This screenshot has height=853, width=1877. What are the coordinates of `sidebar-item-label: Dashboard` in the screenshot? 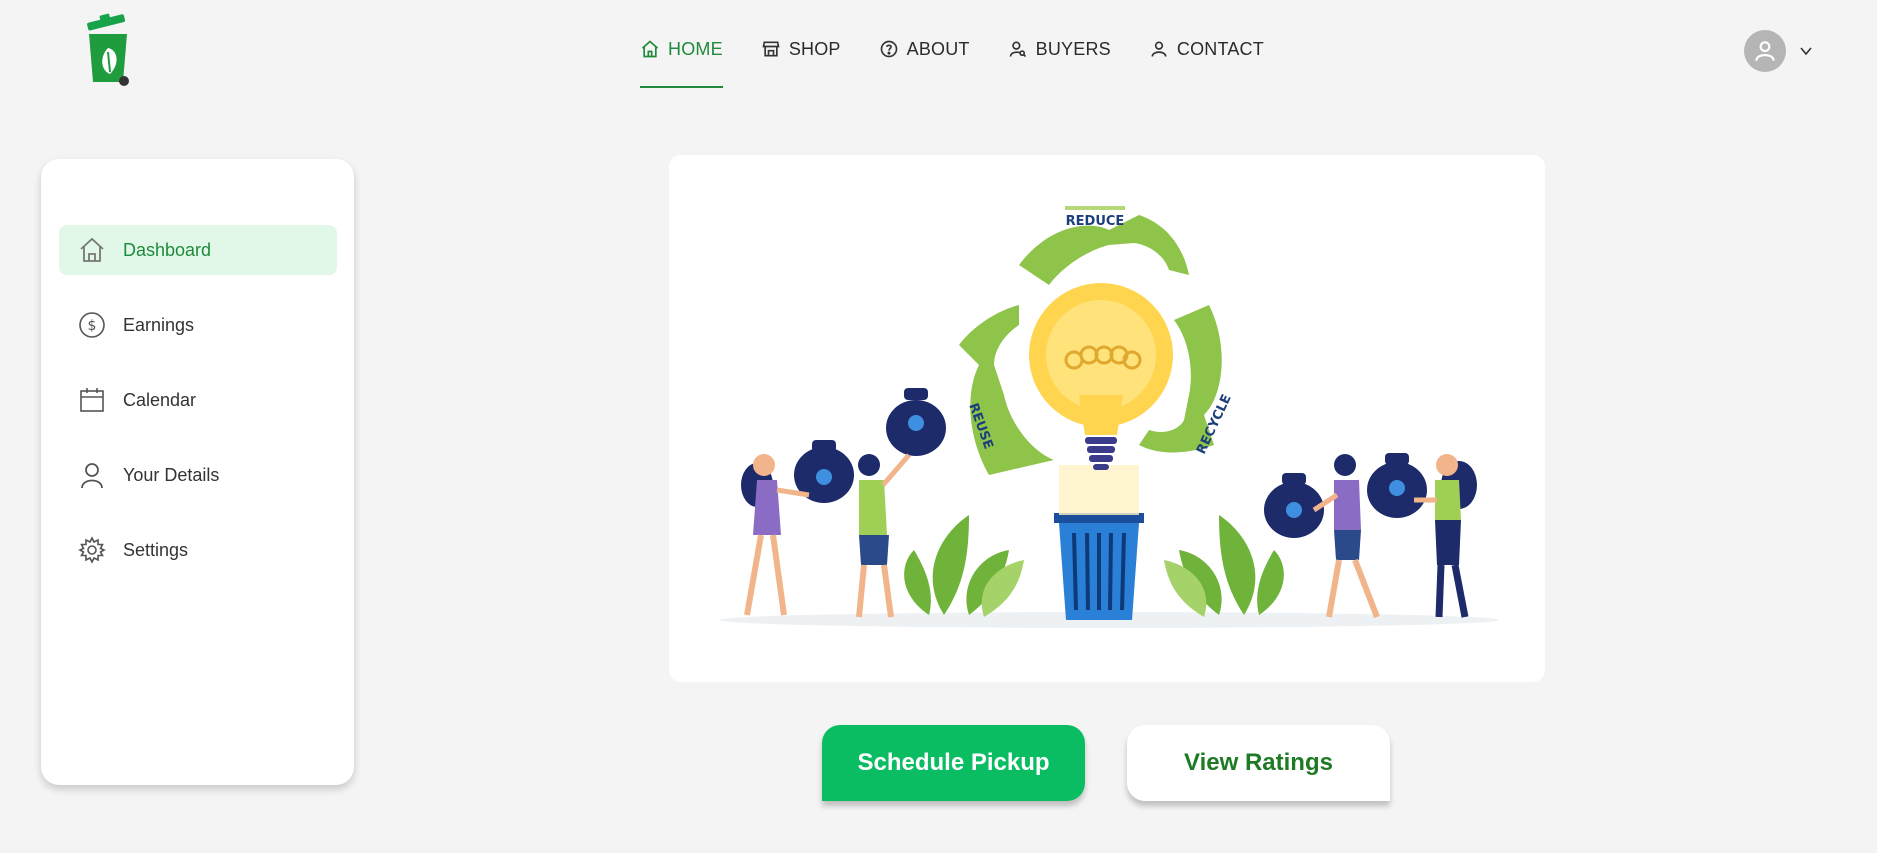 It's located at (167, 249).